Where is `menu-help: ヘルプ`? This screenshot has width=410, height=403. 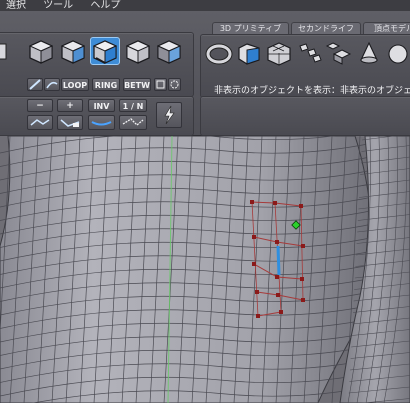
menu-help: ヘルプ is located at coordinates (105, 5).